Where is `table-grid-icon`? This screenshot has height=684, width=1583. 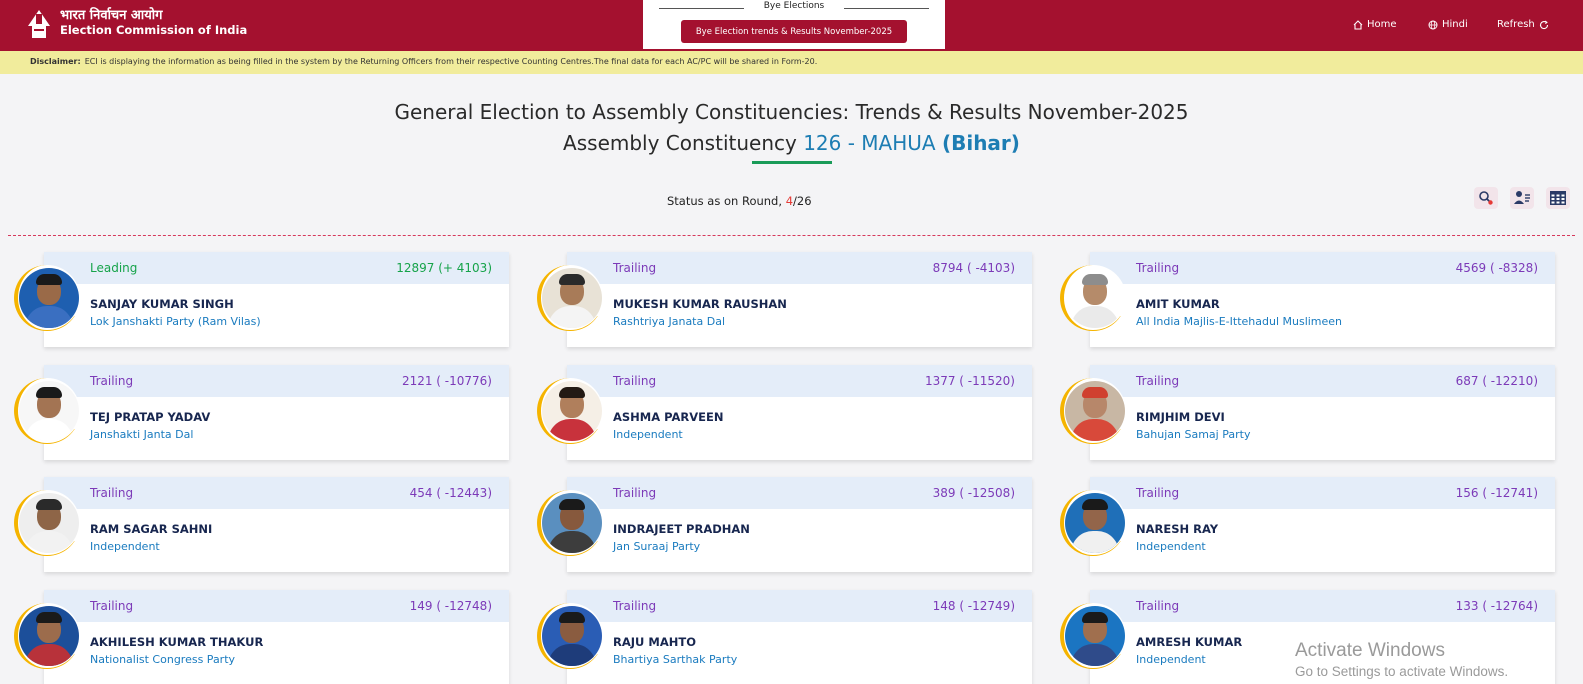
table-grid-icon is located at coordinates (1558, 198).